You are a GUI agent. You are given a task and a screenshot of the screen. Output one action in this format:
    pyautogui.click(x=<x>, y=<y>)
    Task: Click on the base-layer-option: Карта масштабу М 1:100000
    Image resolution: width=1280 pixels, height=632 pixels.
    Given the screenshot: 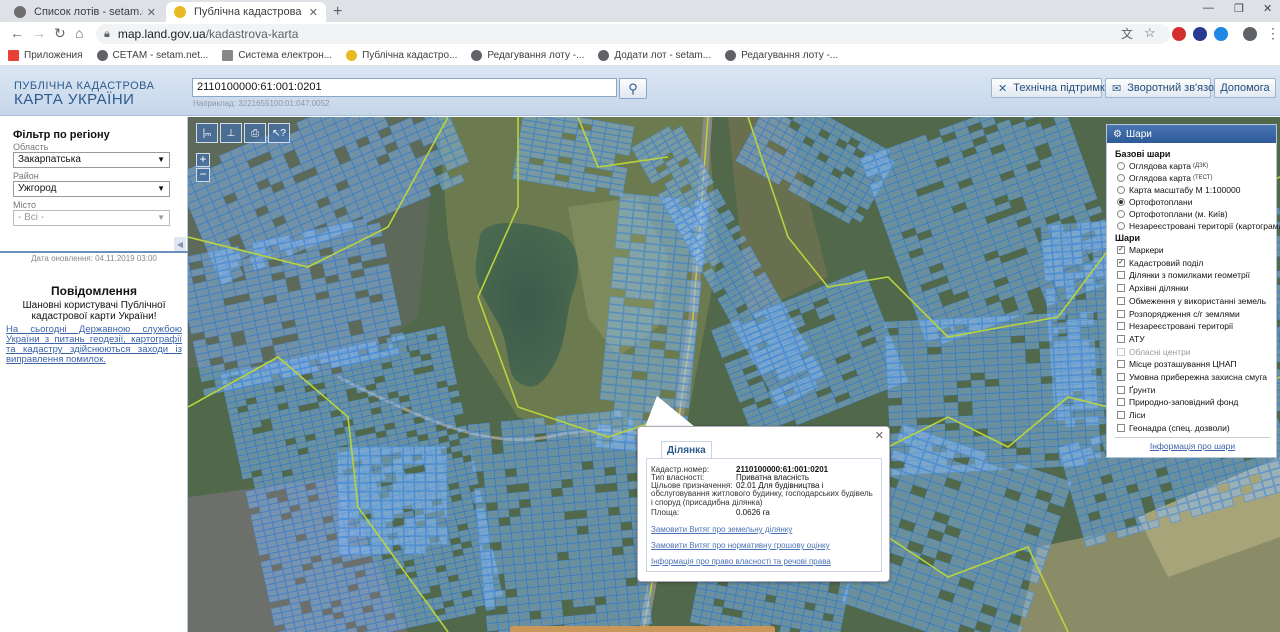 What is the action you would take?
    pyautogui.click(x=1178, y=190)
    